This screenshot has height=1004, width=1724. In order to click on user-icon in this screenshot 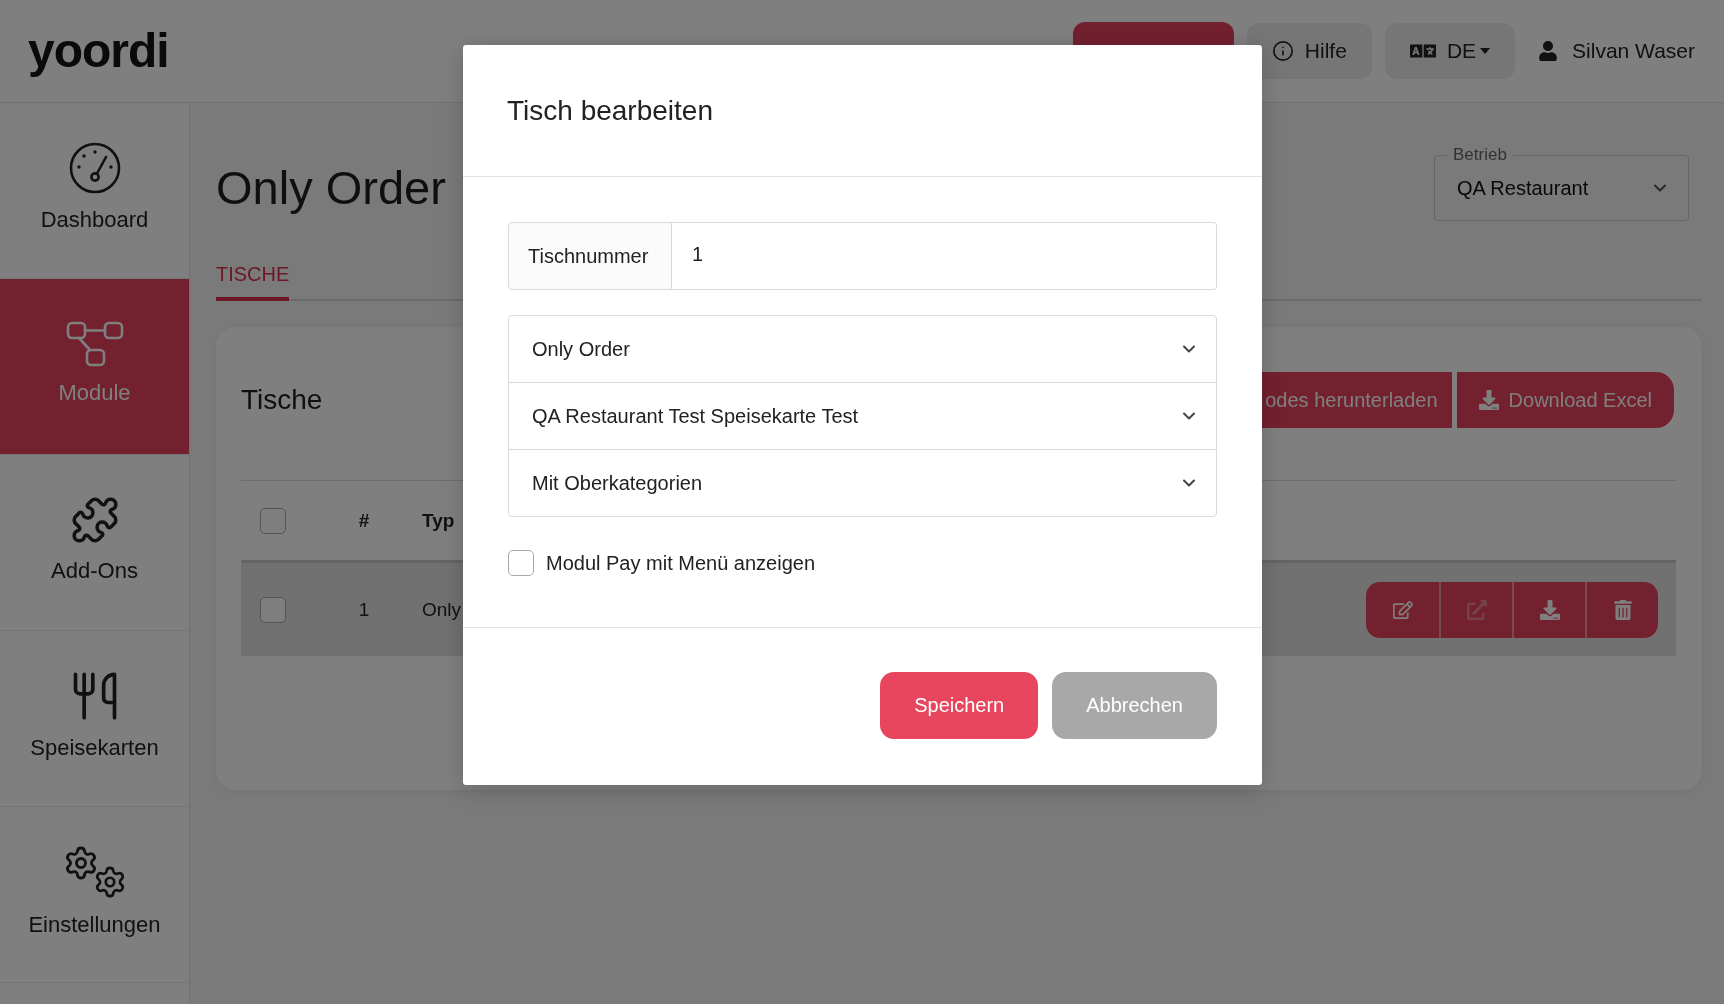, I will do `click(1548, 51)`.